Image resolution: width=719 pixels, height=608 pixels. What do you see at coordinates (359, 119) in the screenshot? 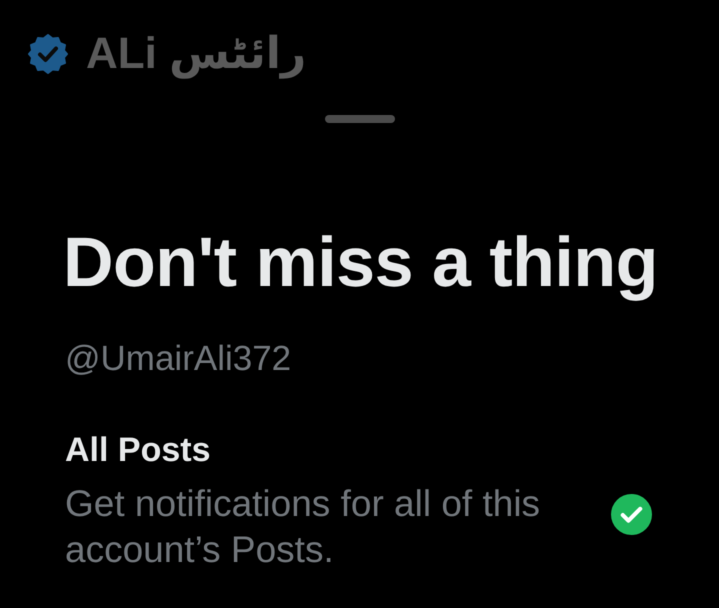
I see `drag-handle` at bounding box center [359, 119].